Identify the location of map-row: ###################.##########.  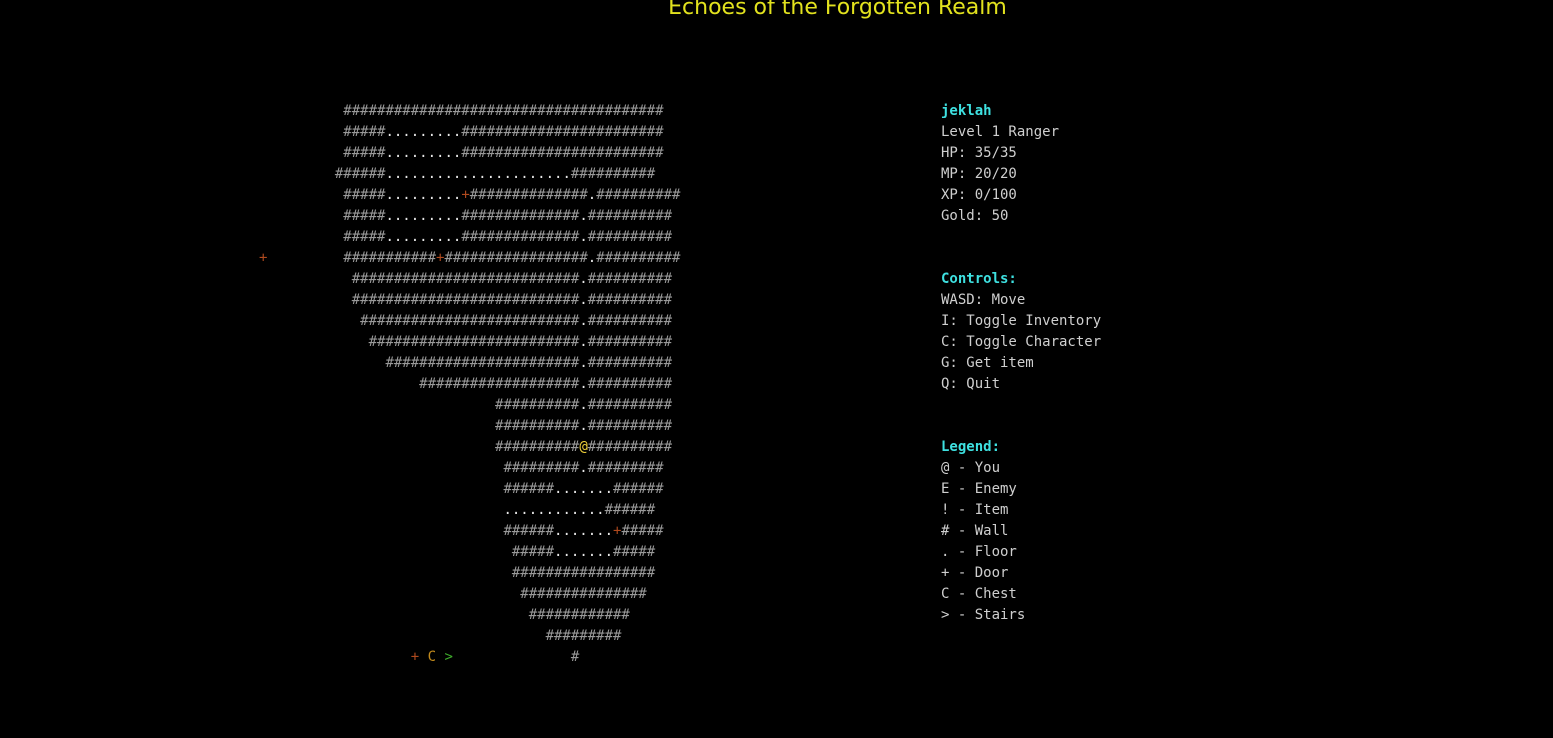
(465, 384).